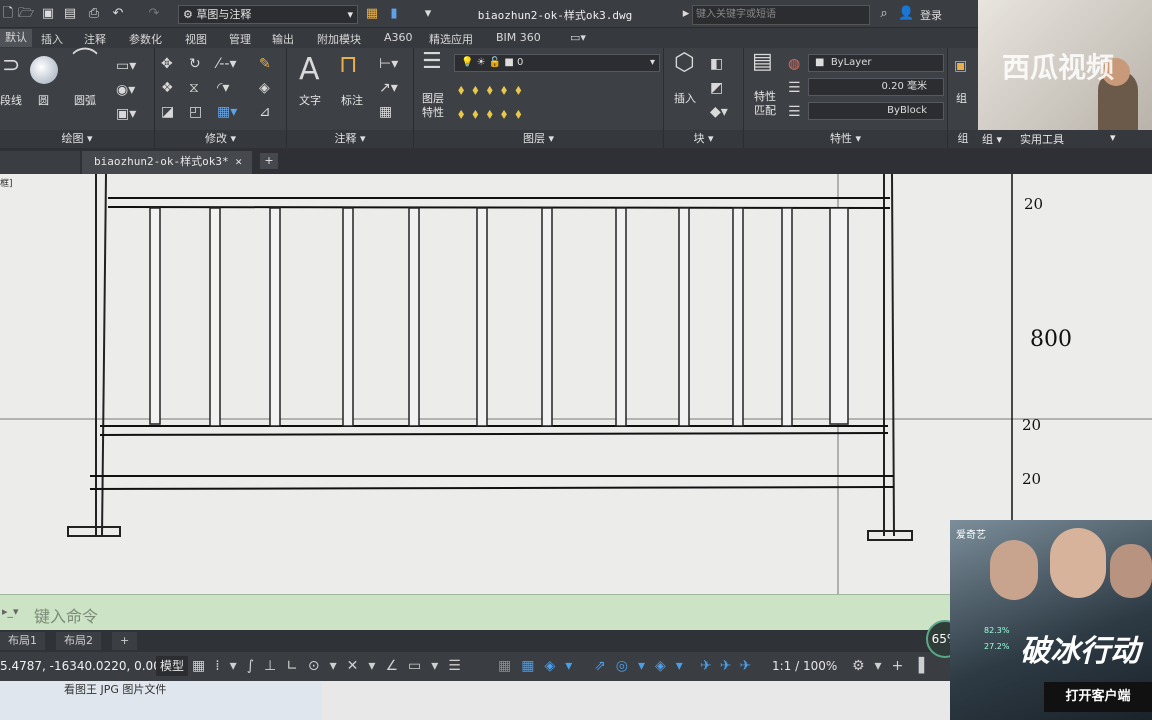 This screenshot has width=1152, height=720. What do you see at coordinates (226, 64) in the screenshot?
I see `trim-icon: ⁄--▾` at bounding box center [226, 64].